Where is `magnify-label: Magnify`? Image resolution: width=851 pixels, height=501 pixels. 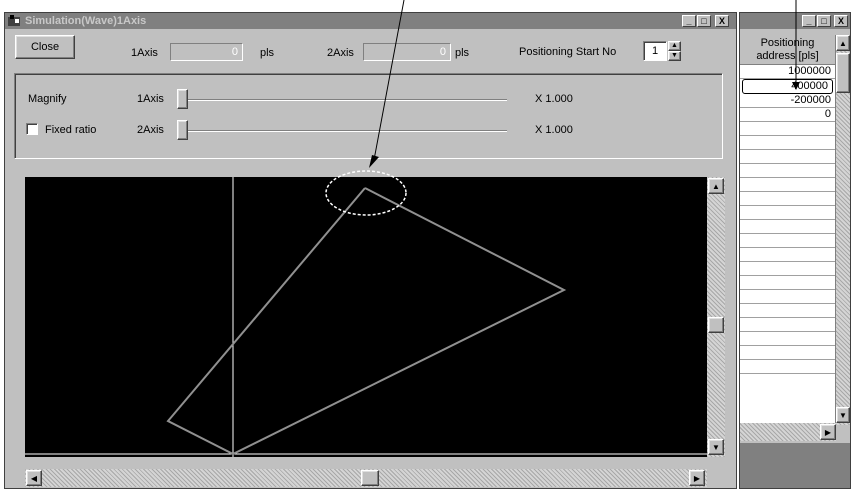 magnify-label: Magnify is located at coordinates (47, 99).